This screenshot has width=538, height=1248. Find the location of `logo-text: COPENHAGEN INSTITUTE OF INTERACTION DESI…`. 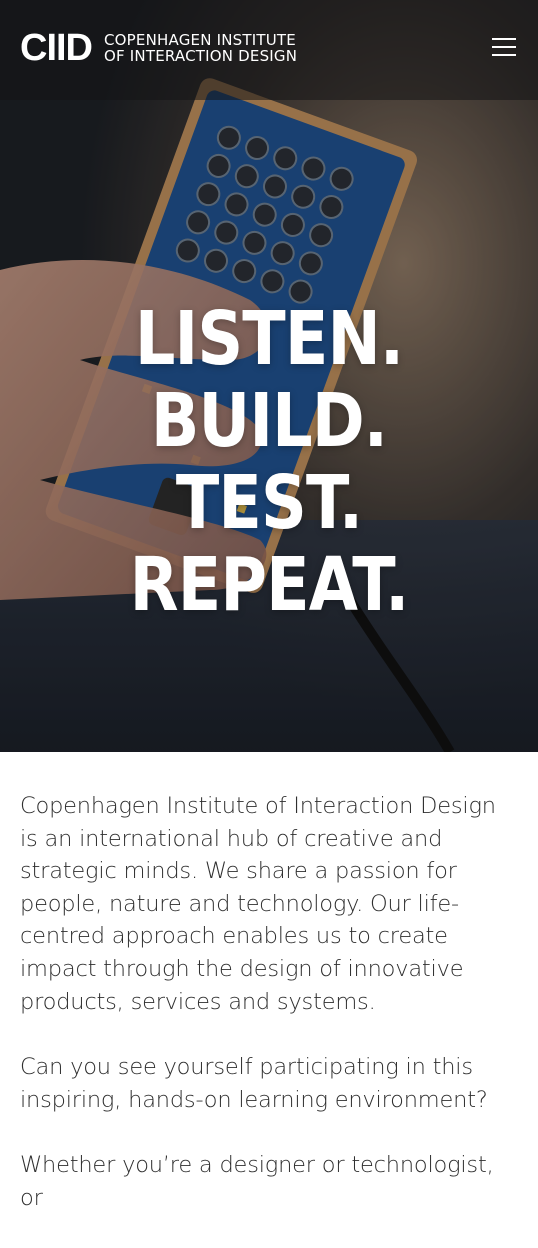

logo-text: COPENHAGEN INSTITUTE OF INTERACTION DESI… is located at coordinates (200, 48).